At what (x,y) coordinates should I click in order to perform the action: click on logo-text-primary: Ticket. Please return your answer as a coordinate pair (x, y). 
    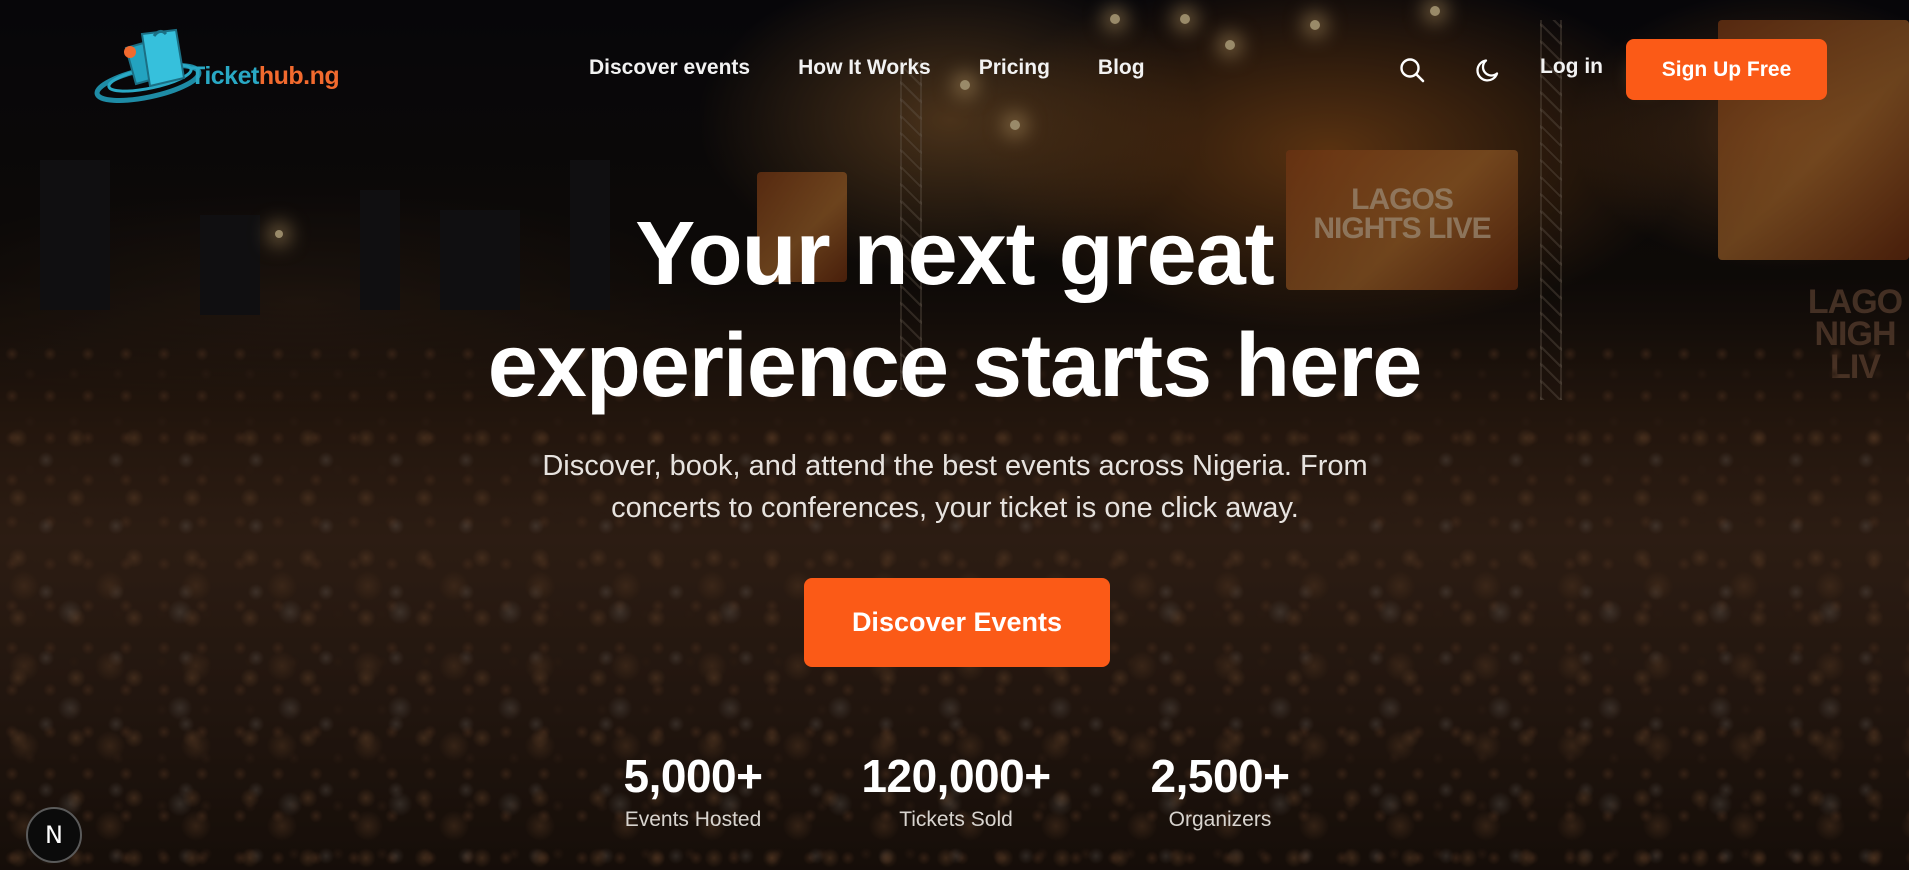
    Looking at the image, I should click on (224, 76).